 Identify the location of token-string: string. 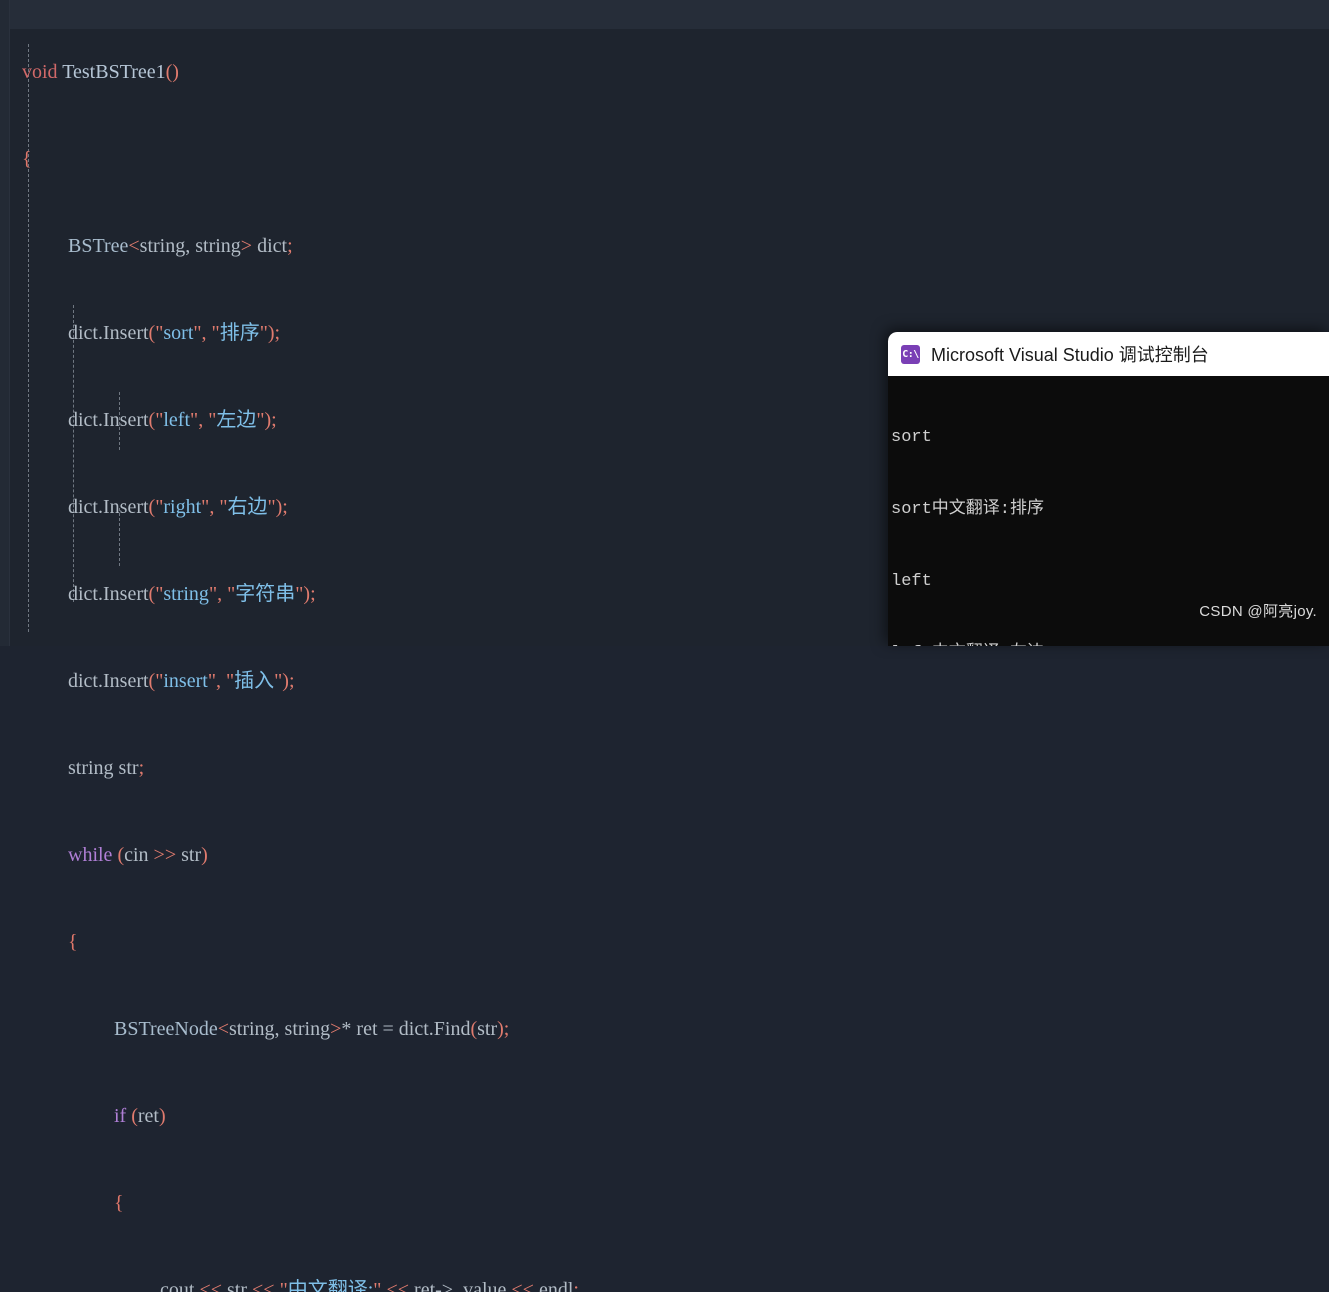
(186, 594).